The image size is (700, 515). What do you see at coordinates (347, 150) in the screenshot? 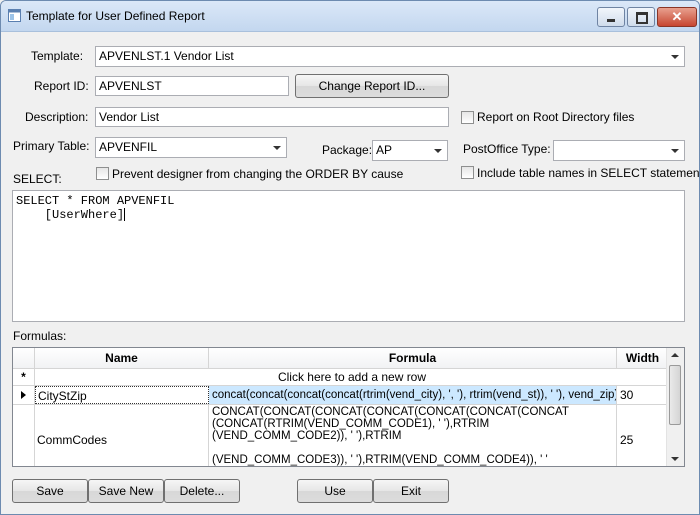
I see `package-label: Package:` at bounding box center [347, 150].